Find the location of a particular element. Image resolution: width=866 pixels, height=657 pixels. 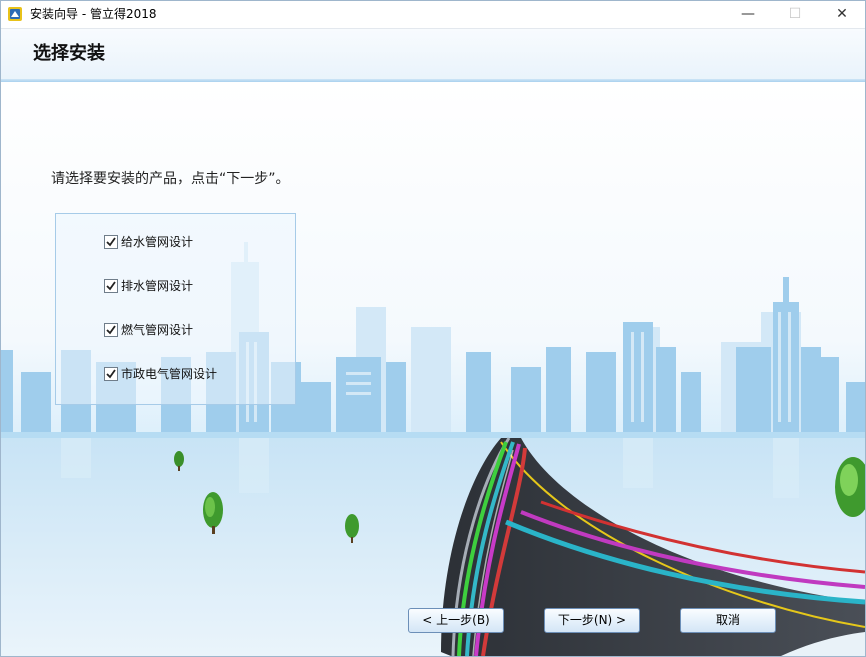

water-supply-checkbox is located at coordinates (111, 242).